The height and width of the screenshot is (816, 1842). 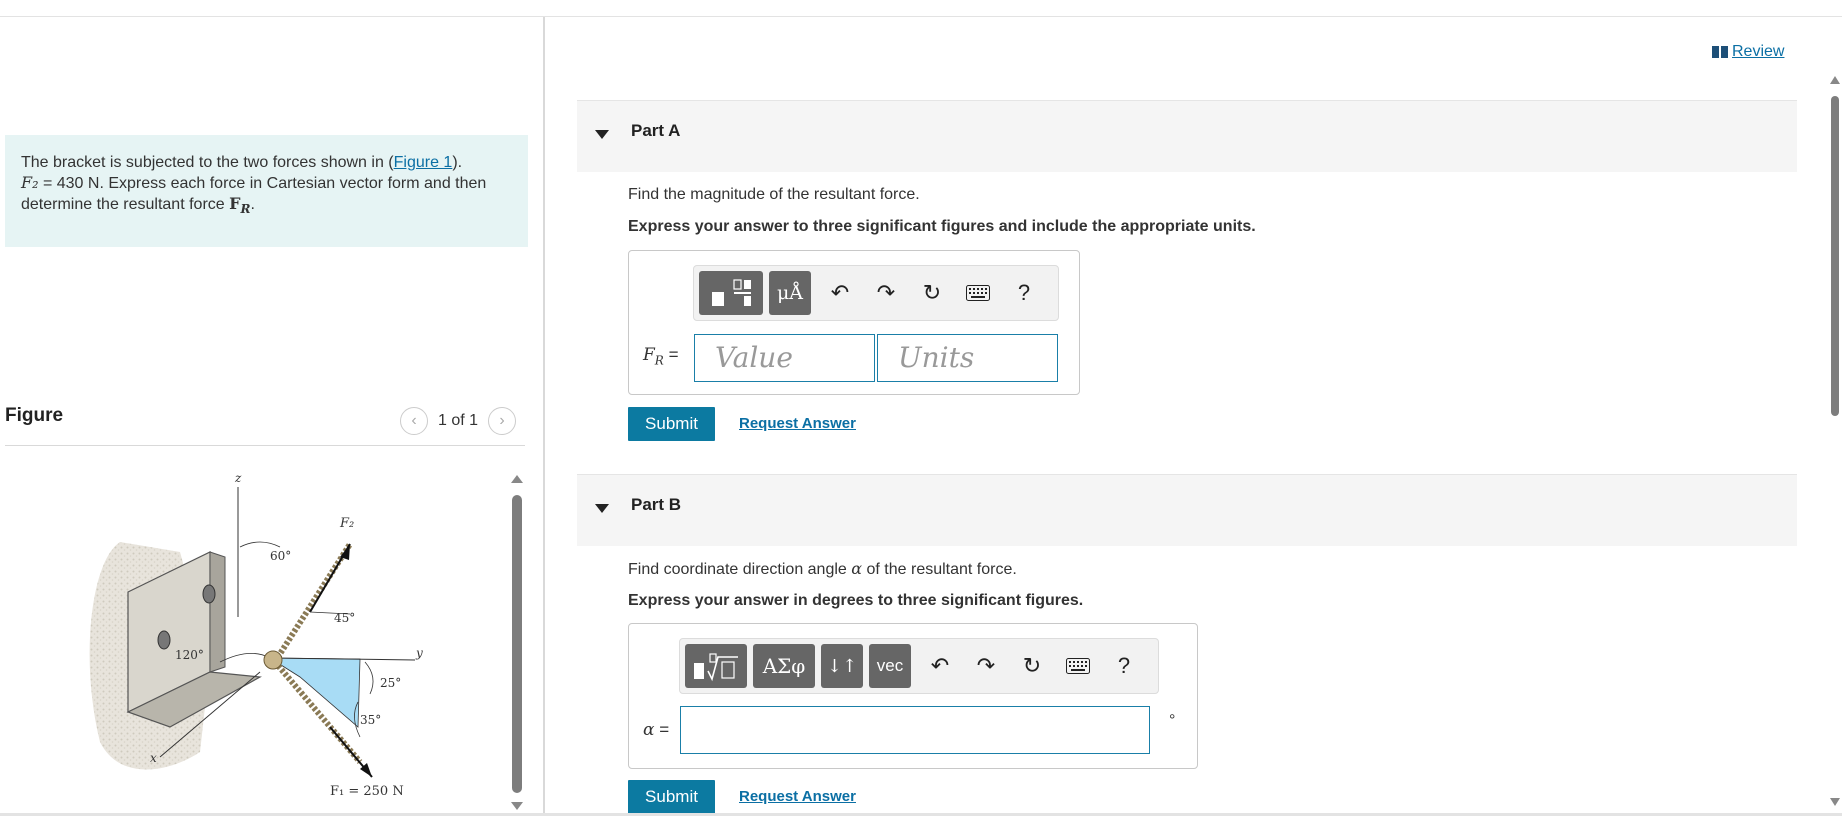 I want to click on part-b-header: Part B, so click(x=1187, y=510).